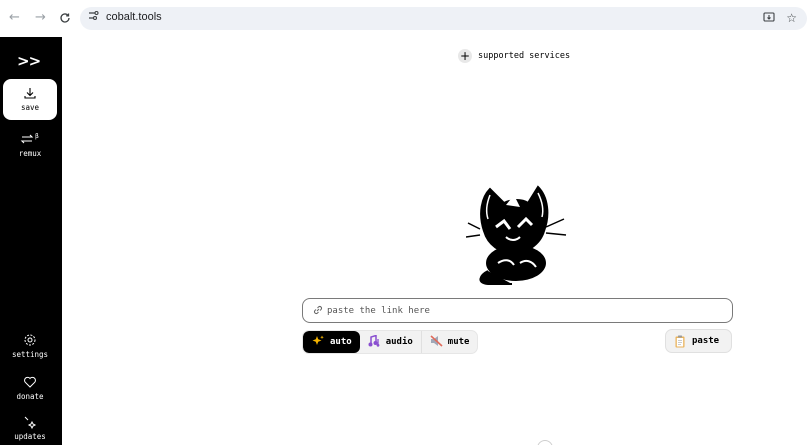 The image size is (812, 445). I want to click on sidebar: >> save β remux settings donate updates, so click(31, 241).